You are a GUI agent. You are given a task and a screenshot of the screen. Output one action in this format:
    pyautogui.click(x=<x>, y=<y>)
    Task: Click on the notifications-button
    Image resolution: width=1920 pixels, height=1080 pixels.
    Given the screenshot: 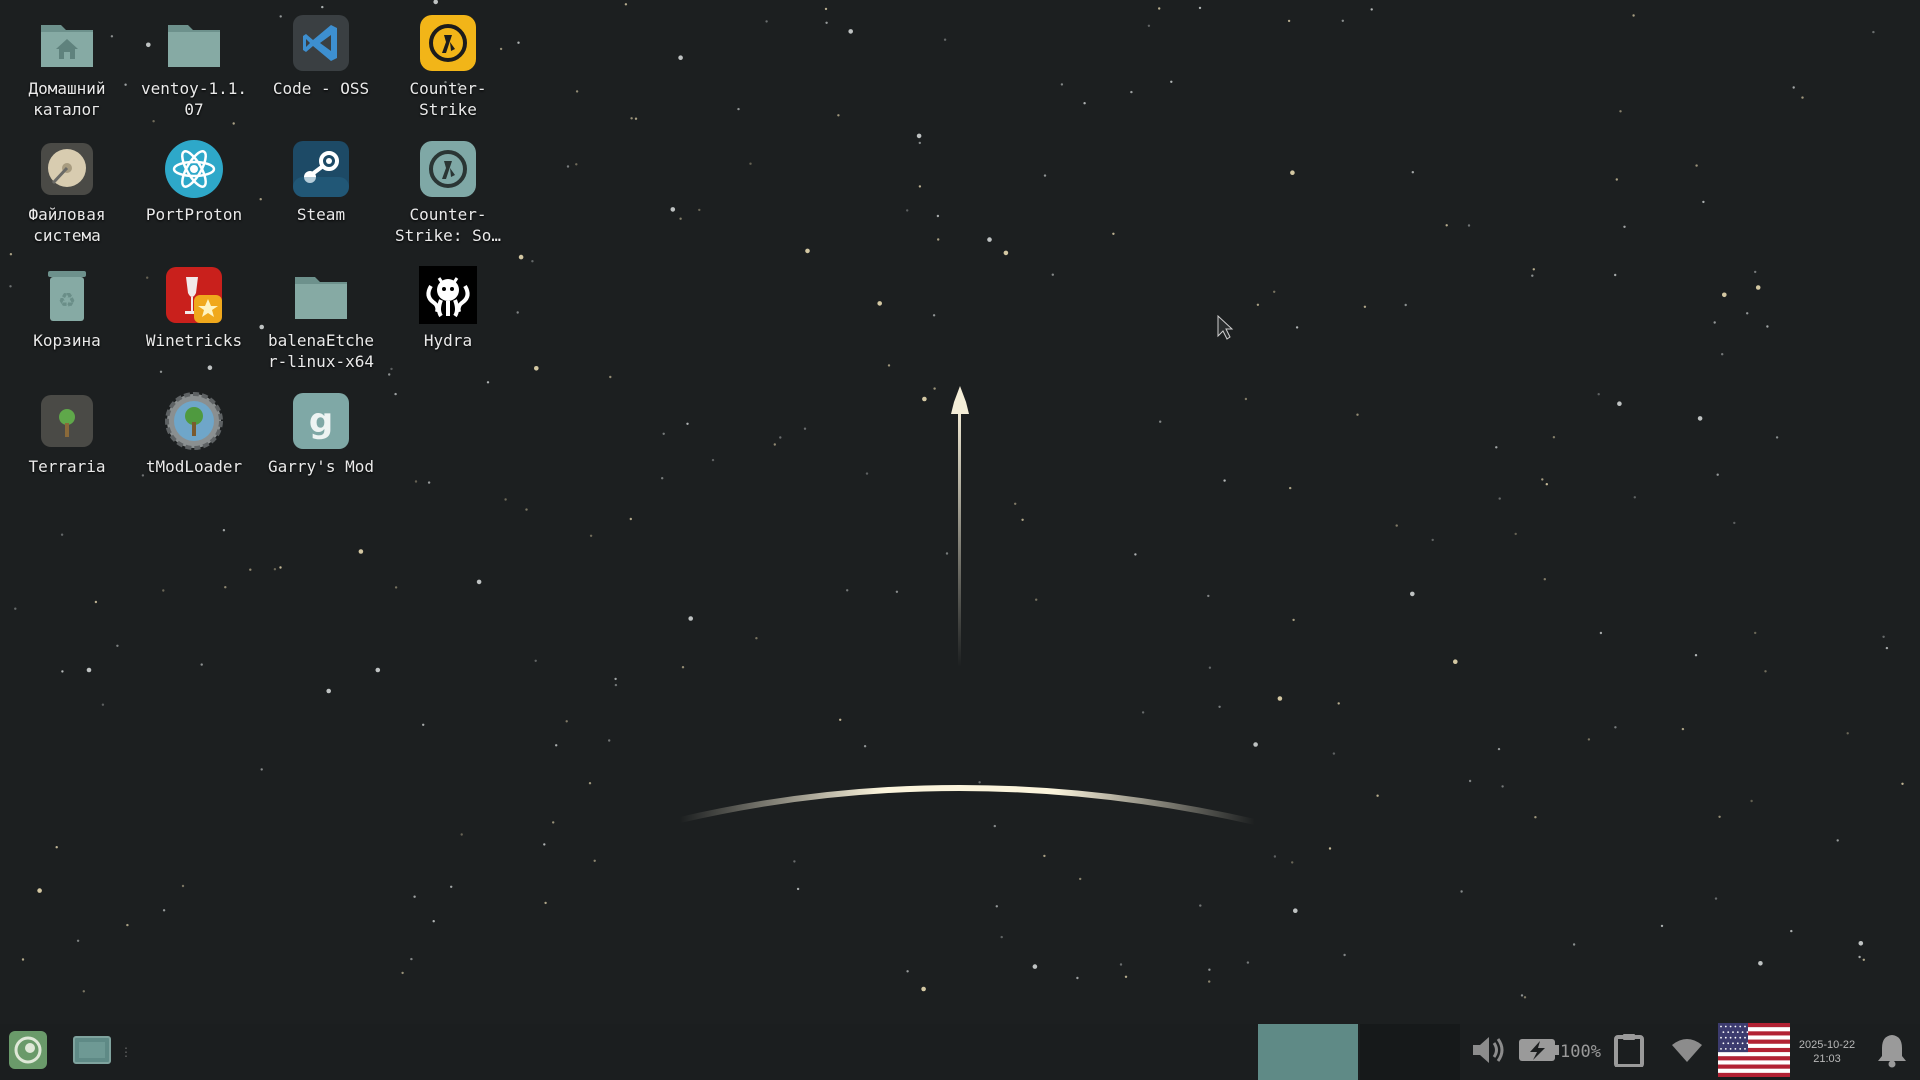 What is the action you would take?
    pyautogui.click(x=1892, y=1052)
    